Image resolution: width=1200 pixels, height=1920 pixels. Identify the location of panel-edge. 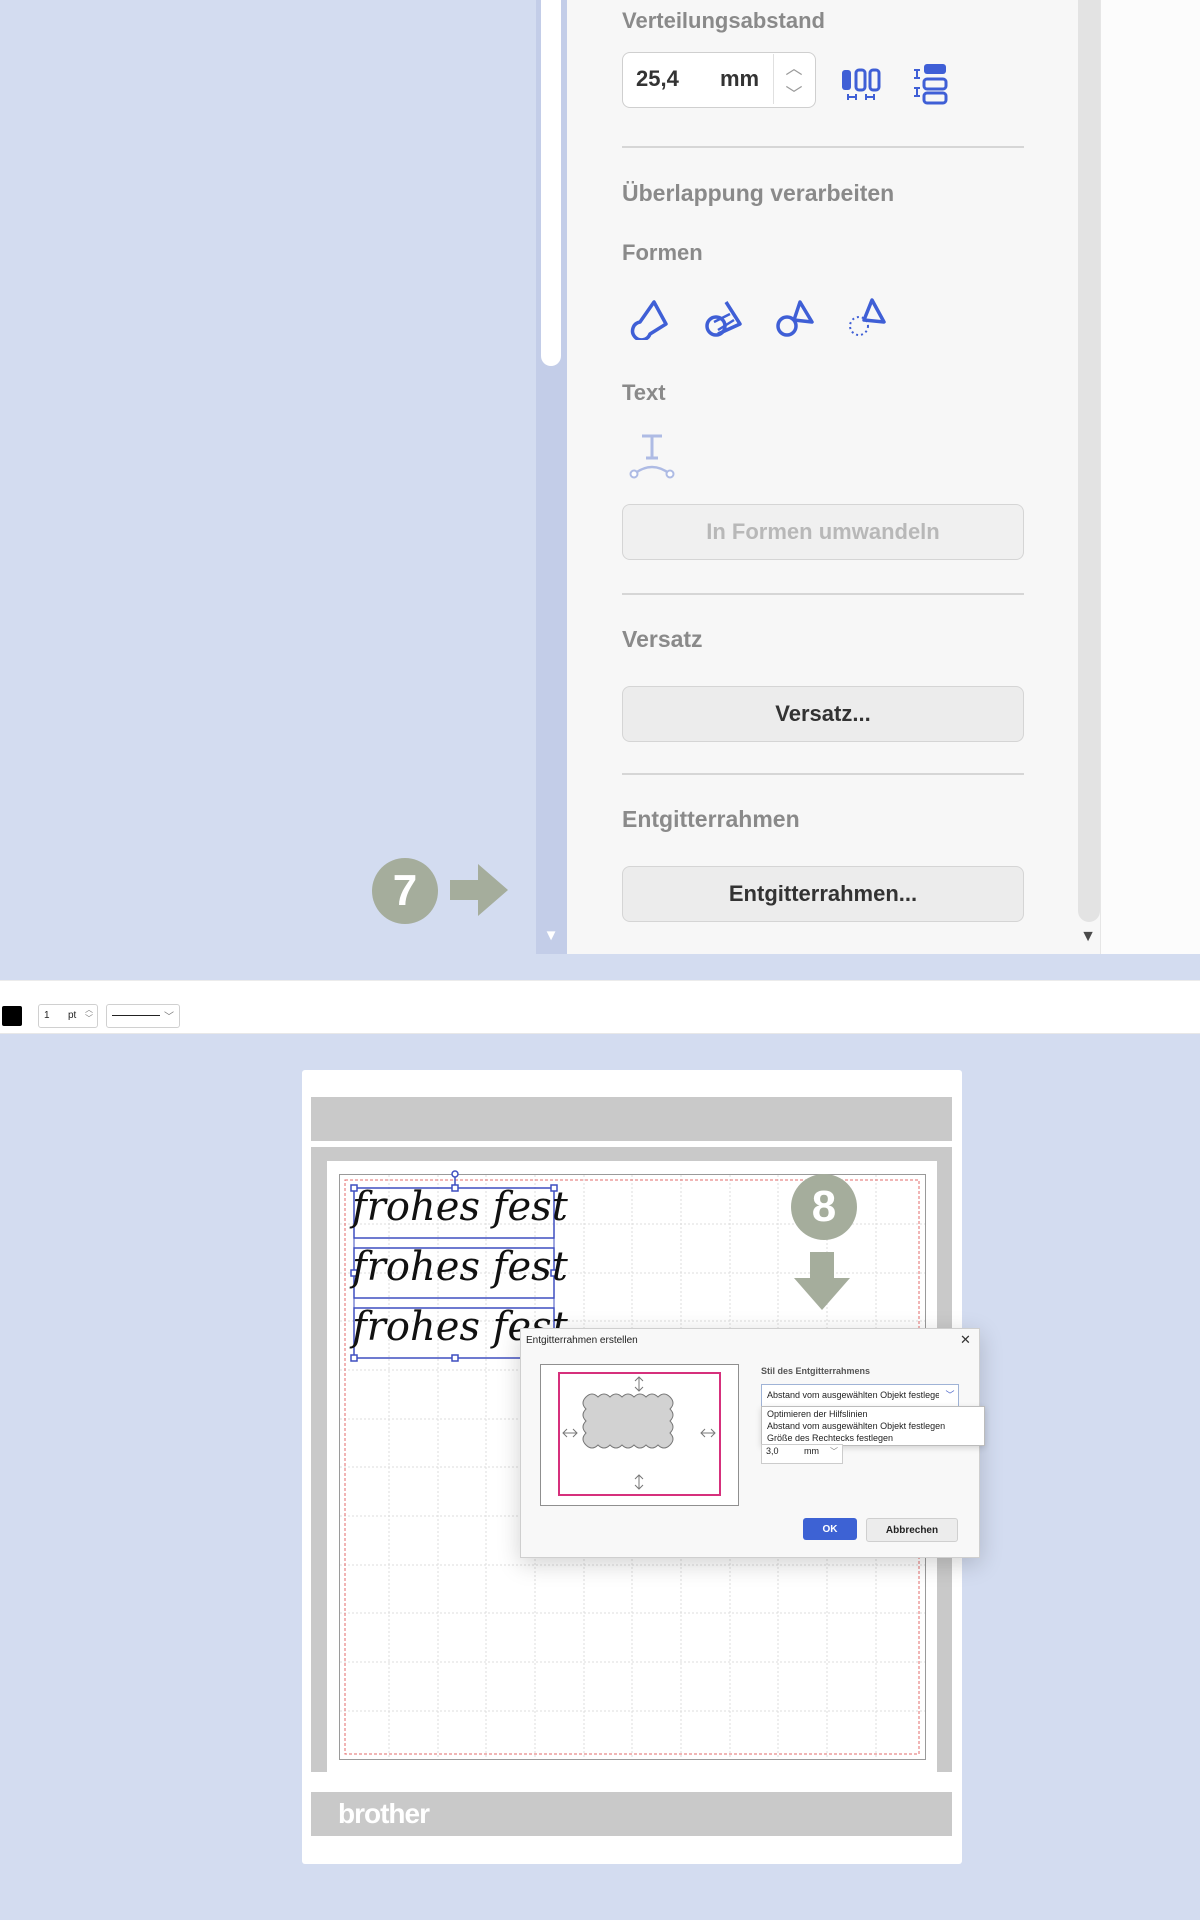
(1150, 477).